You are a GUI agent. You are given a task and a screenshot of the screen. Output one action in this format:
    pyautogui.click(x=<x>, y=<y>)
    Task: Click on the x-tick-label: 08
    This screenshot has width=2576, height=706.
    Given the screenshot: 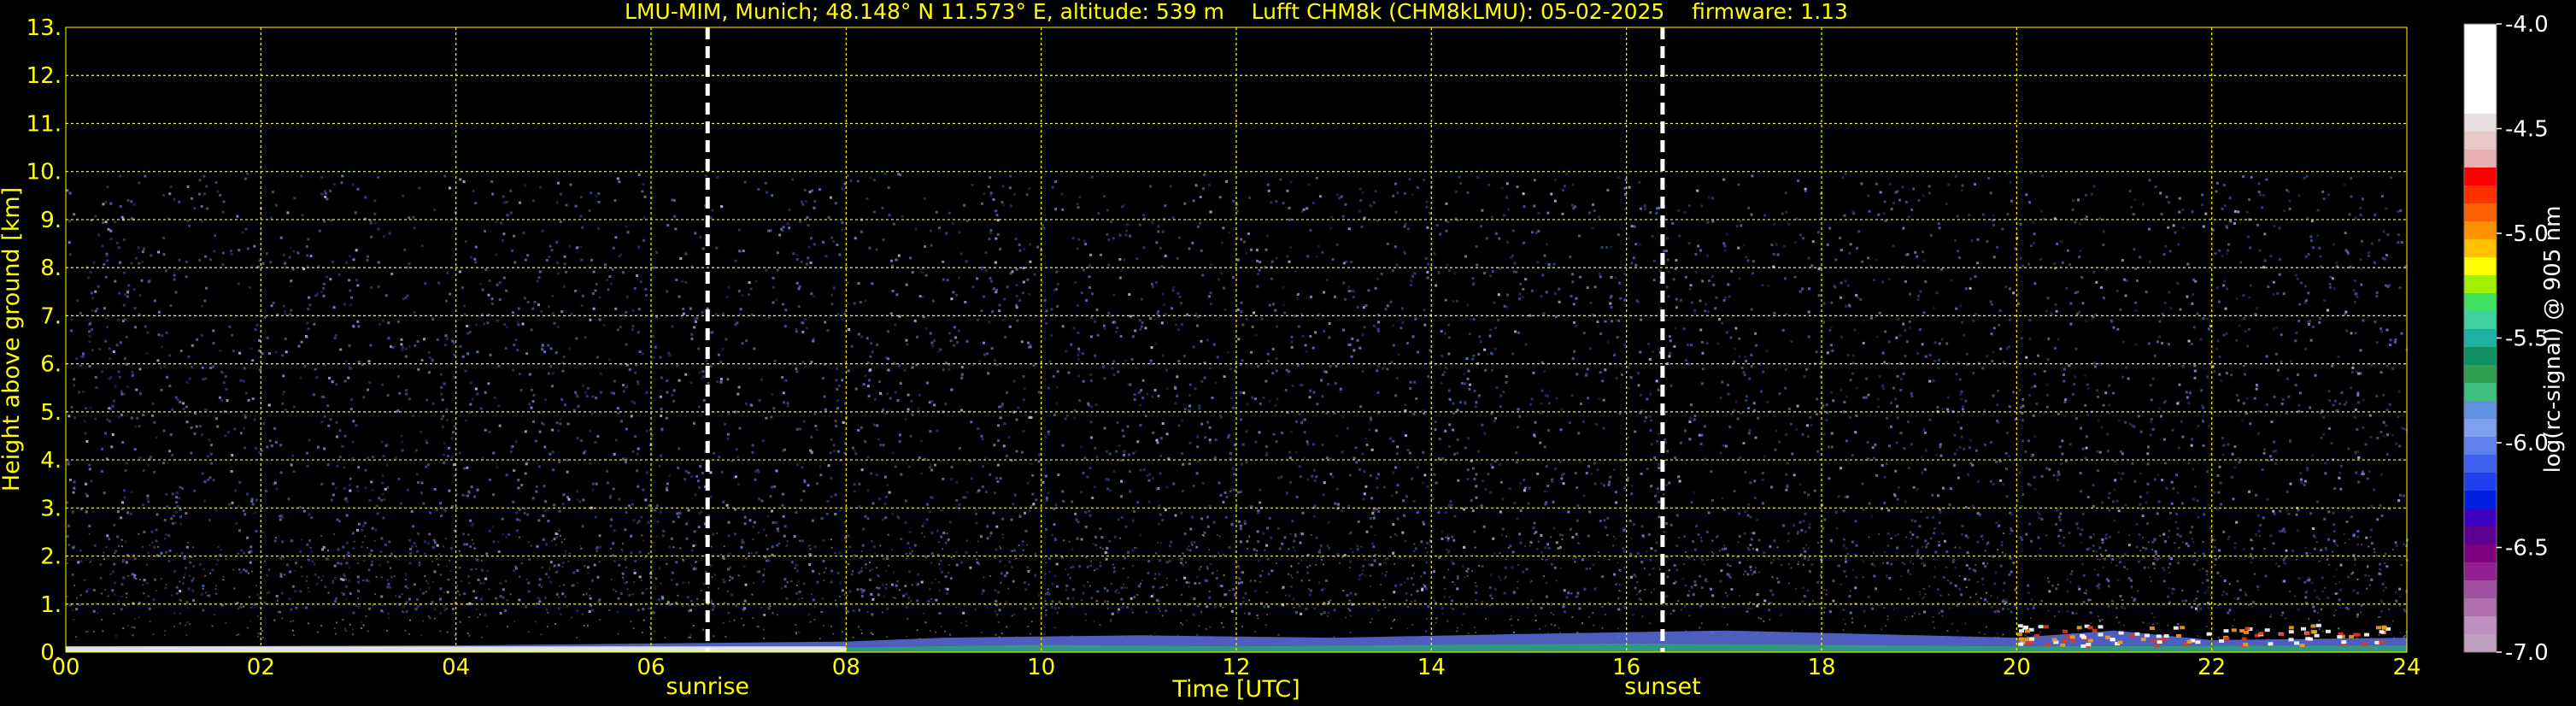 What is the action you would take?
    pyautogui.click(x=846, y=667)
    